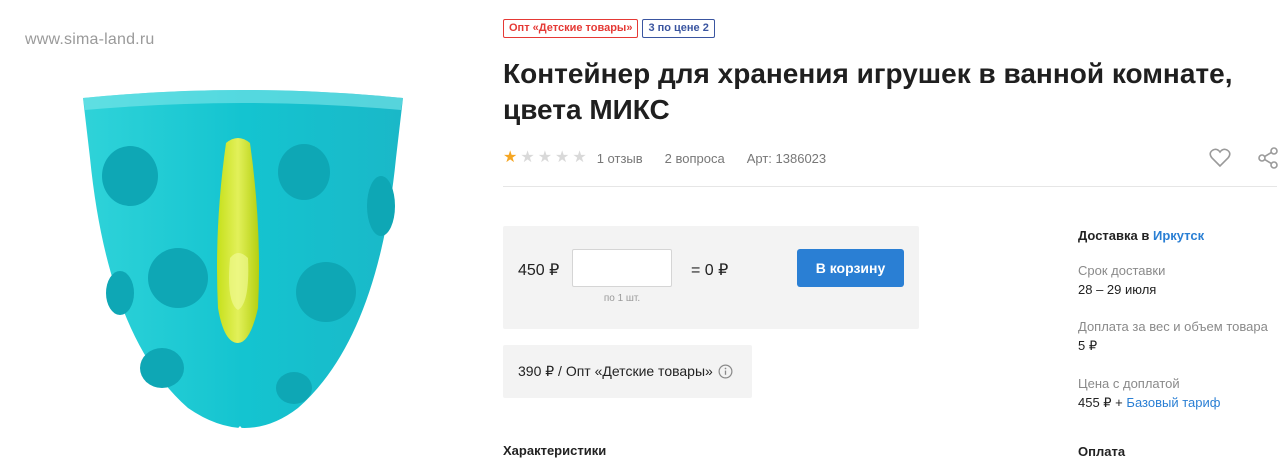 The width and height of the screenshot is (1280, 460). What do you see at coordinates (725, 371) in the screenshot?
I see `info-icon` at bounding box center [725, 371].